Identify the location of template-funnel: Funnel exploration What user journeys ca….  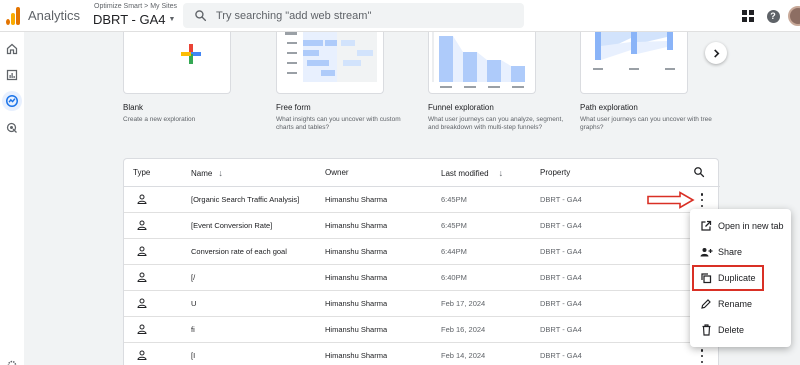
(495, 82).